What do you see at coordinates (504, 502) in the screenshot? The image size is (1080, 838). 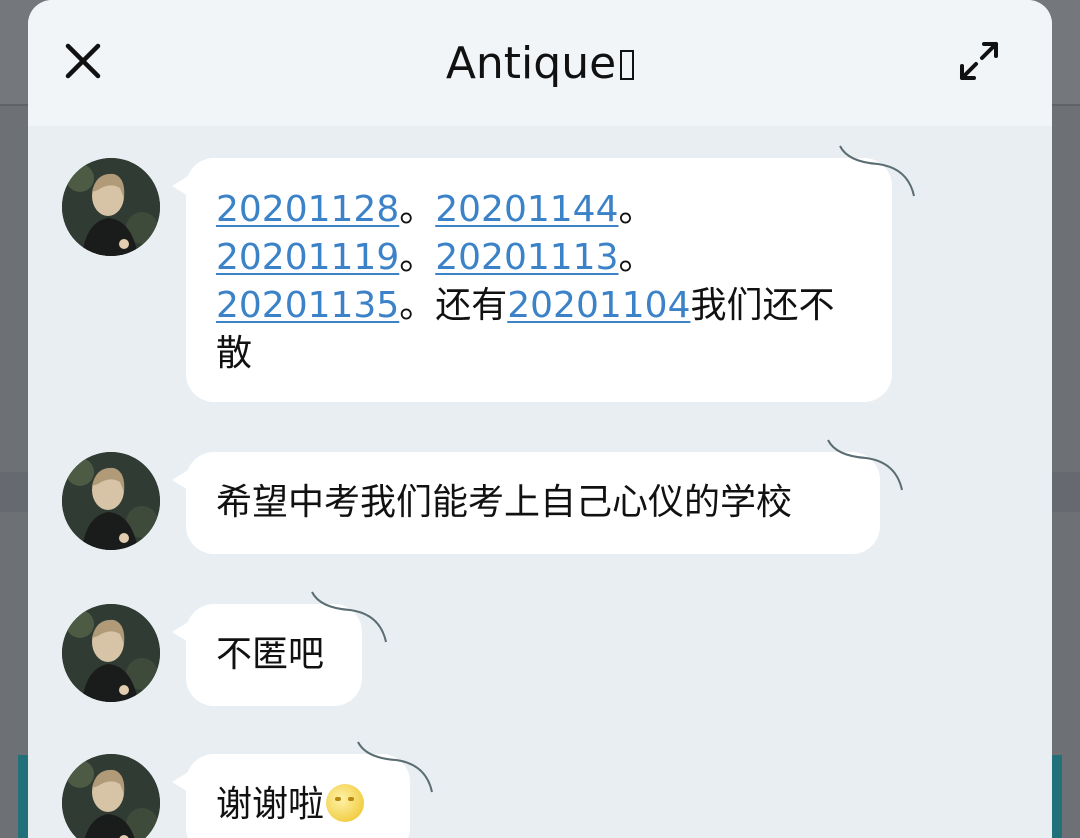 I see `message-text: 希望中考我们能考上自己心仪的学校` at bounding box center [504, 502].